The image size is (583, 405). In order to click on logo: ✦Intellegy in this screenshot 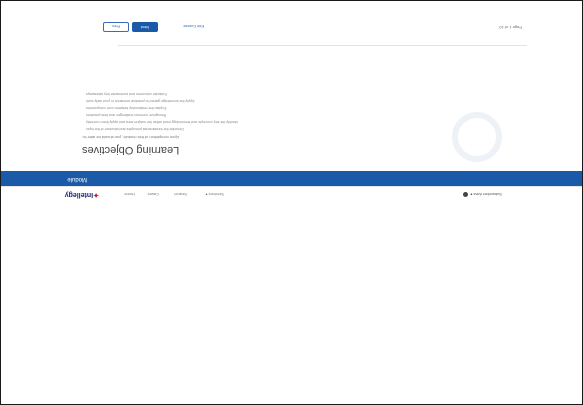, I will do `click(82, 195)`.